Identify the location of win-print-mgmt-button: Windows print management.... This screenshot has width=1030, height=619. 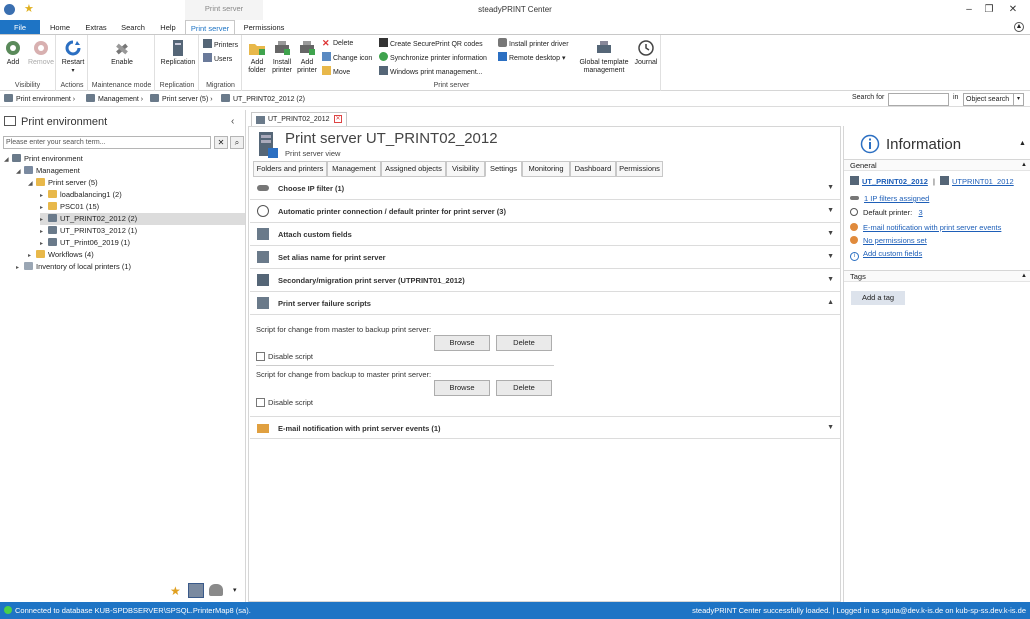
(431, 71).